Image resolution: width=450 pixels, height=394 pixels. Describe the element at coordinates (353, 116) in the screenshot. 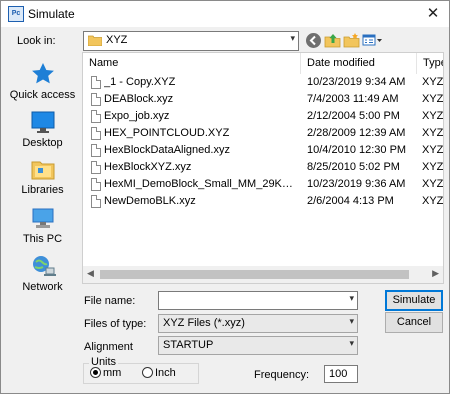

I see `file-date: 2/12/2004 5:00 PM` at that location.